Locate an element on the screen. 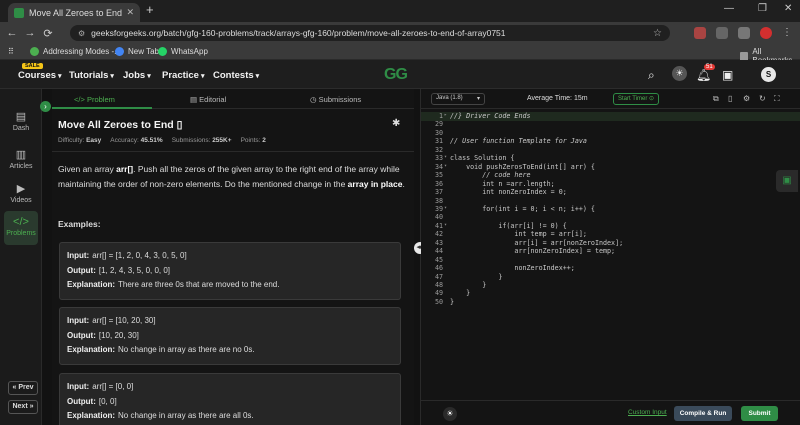 The height and width of the screenshot is (425, 800). dash-icon: ▤ is located at coordinates (21, 117).